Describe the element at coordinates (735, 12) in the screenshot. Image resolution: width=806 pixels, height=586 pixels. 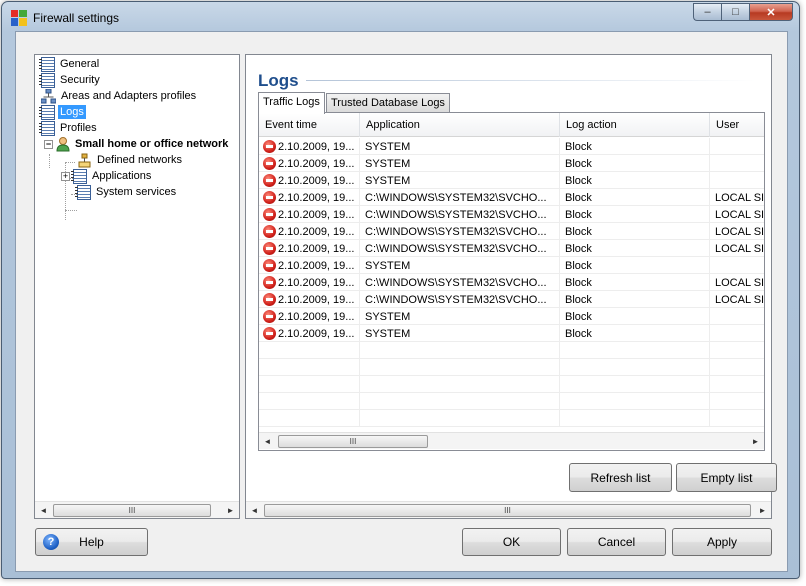
I see `maximize-button: □` at that location.